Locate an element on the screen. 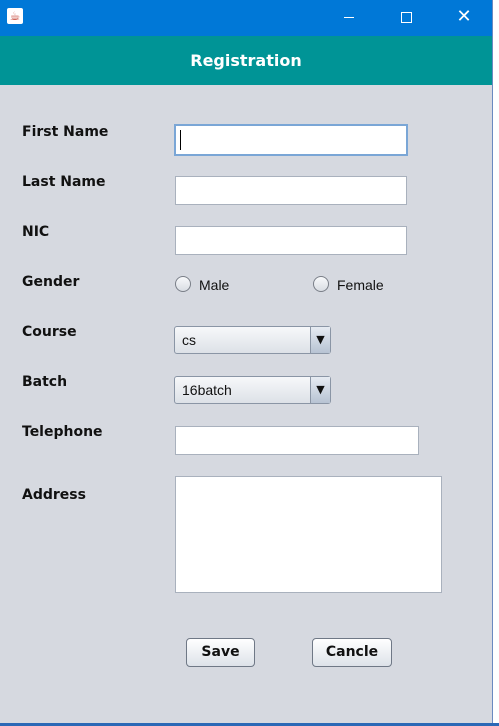  address-textarea is located at coordinates (308, 534).